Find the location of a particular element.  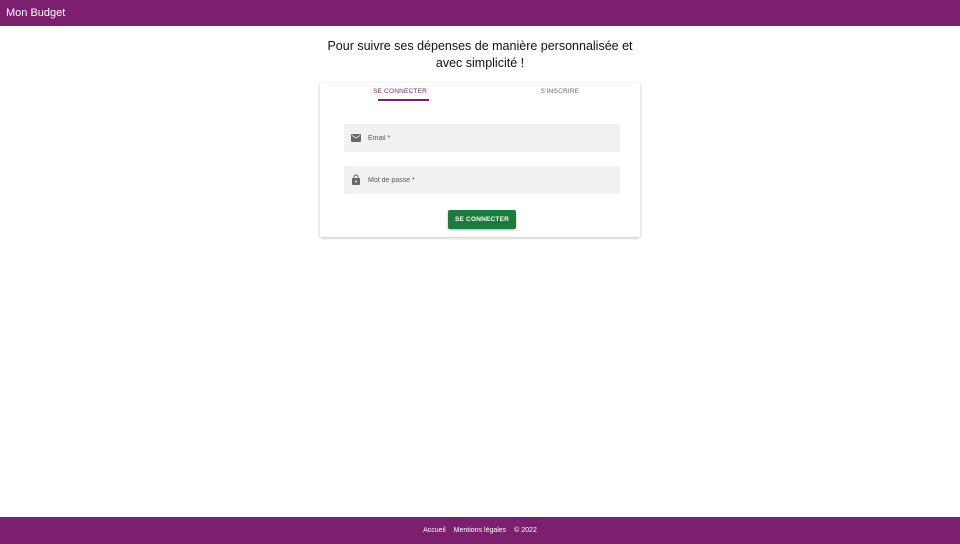

lock-icon is located at coordinates (356, 179).